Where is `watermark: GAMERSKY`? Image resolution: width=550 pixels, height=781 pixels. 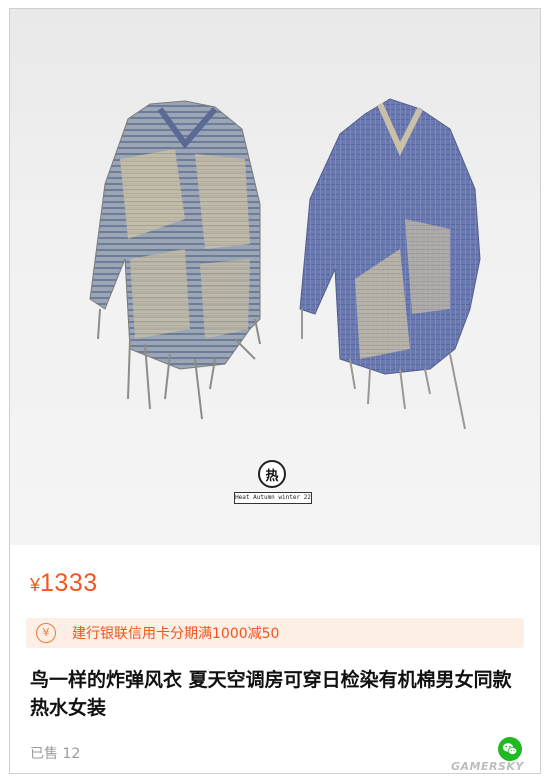
watermark: GAMERSKY is located at coordinates (487, 766).